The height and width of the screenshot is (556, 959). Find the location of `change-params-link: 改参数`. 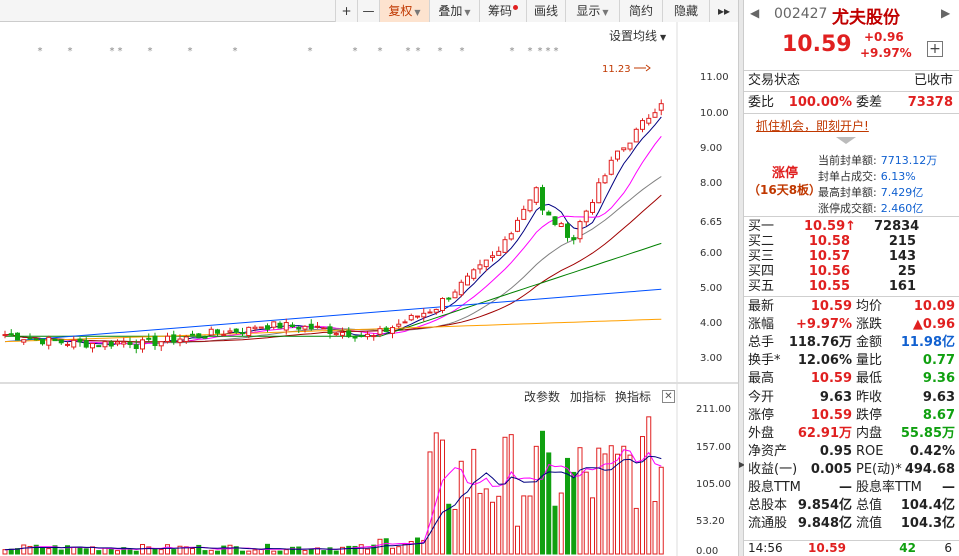

change-params-link: 改参数 is located at coordinates (542, 396).